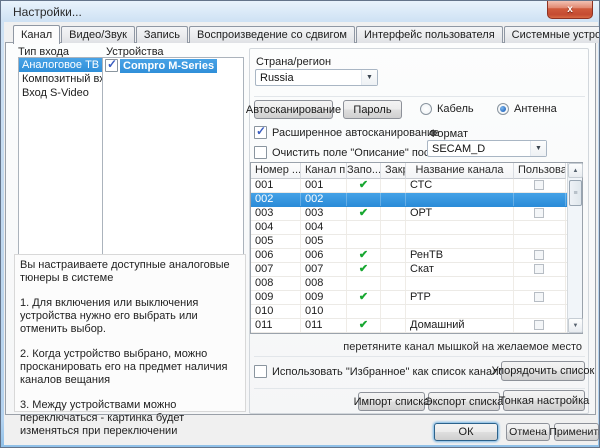 The image size is (600, 448). I want to click on tab-4: Интерфейс пользователя, so click(429, 34).